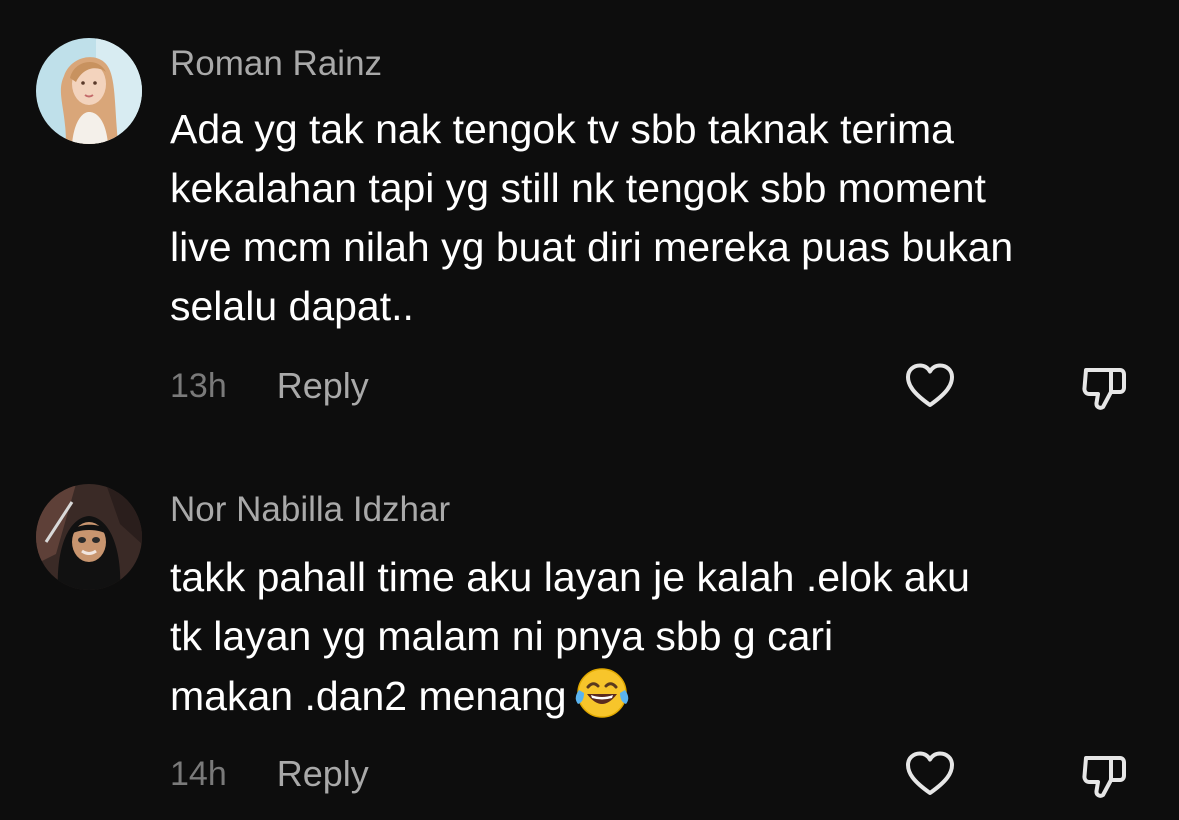 Image resolution: width=1179 pixels, height=820 pixels. Describe the element at coordinates (198, 773) in the screenshot. I see `comment-timestamp: 14h` at that location.